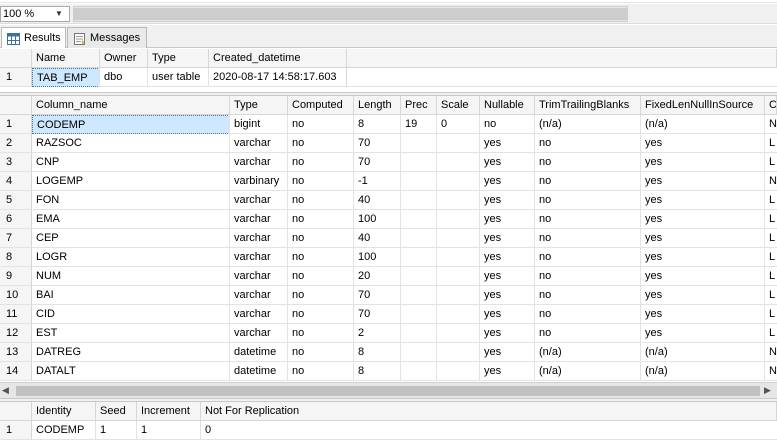  What do you see at coordinates (767, 390) in the screenshot?
I see `scroll-right-icon: ▶` at bounding box center [767, 390].